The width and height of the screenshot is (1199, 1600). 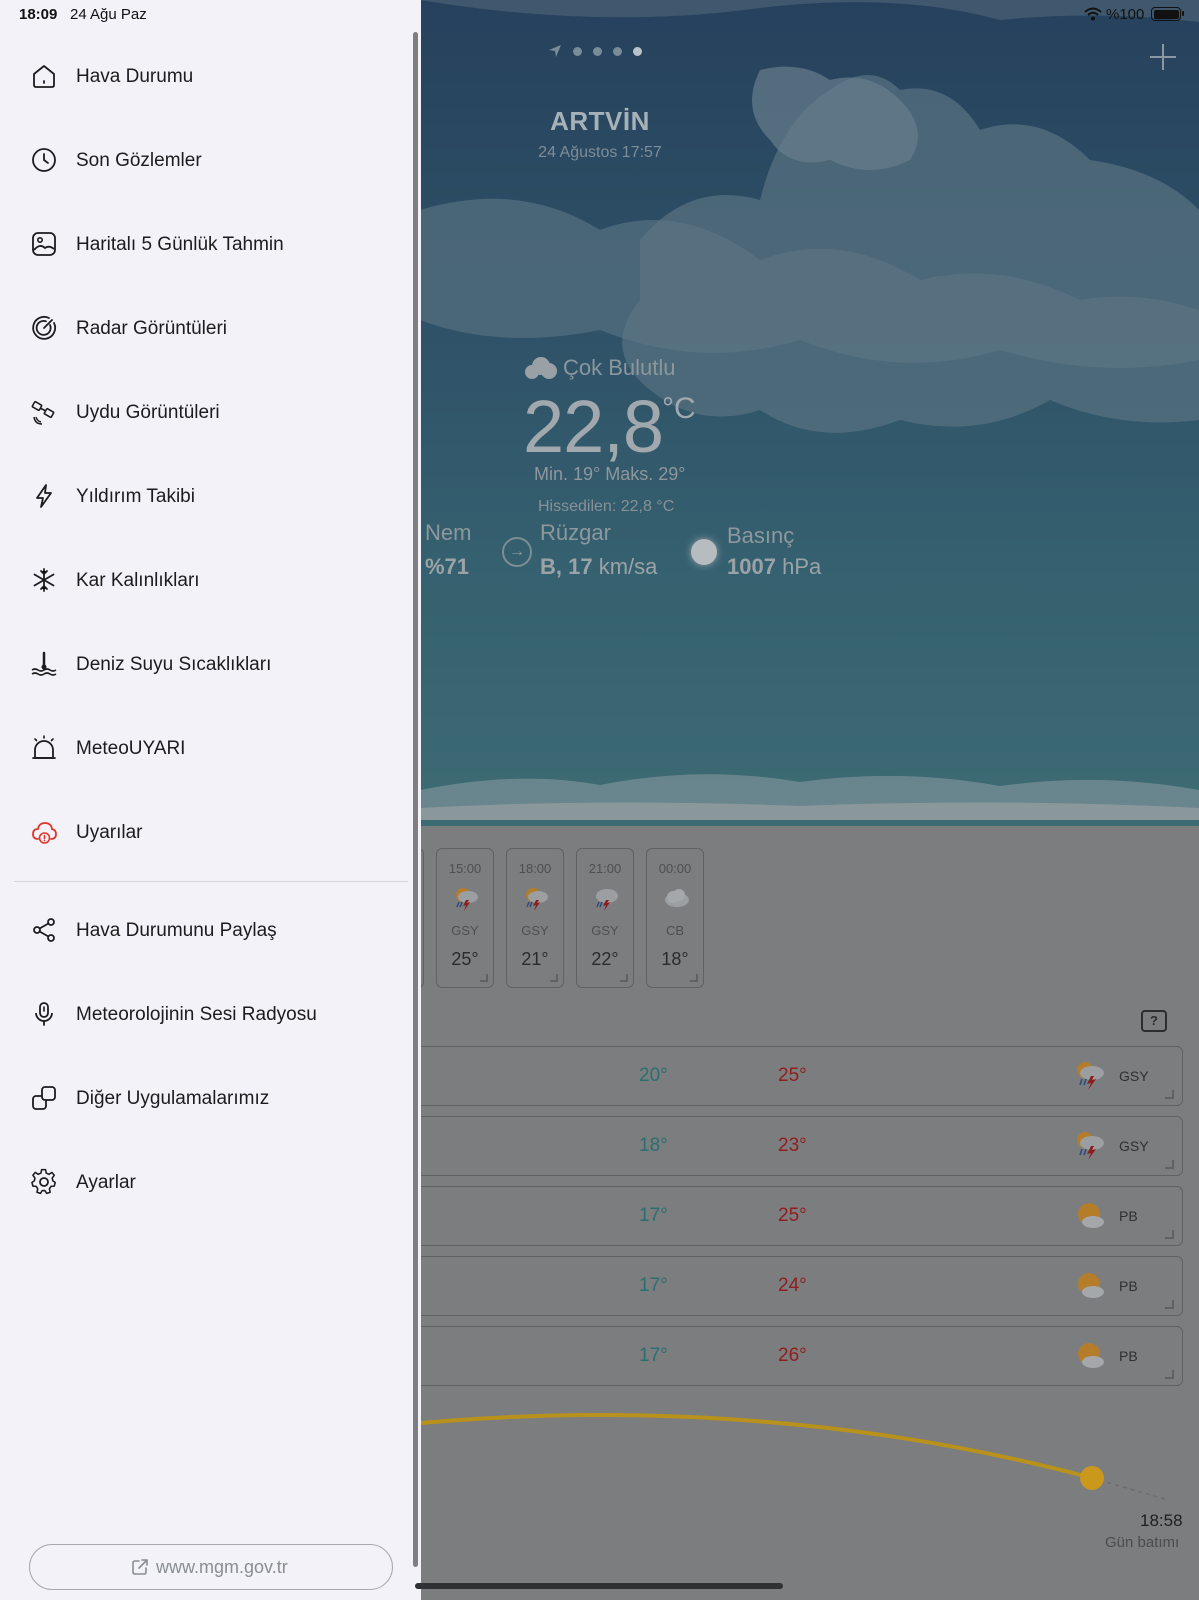 What do you see at coordinates (204, 160) in the screenshot?
I see `menu-item-son-gozlemler: Son Gözlemler` at bounding box center [204, 160].